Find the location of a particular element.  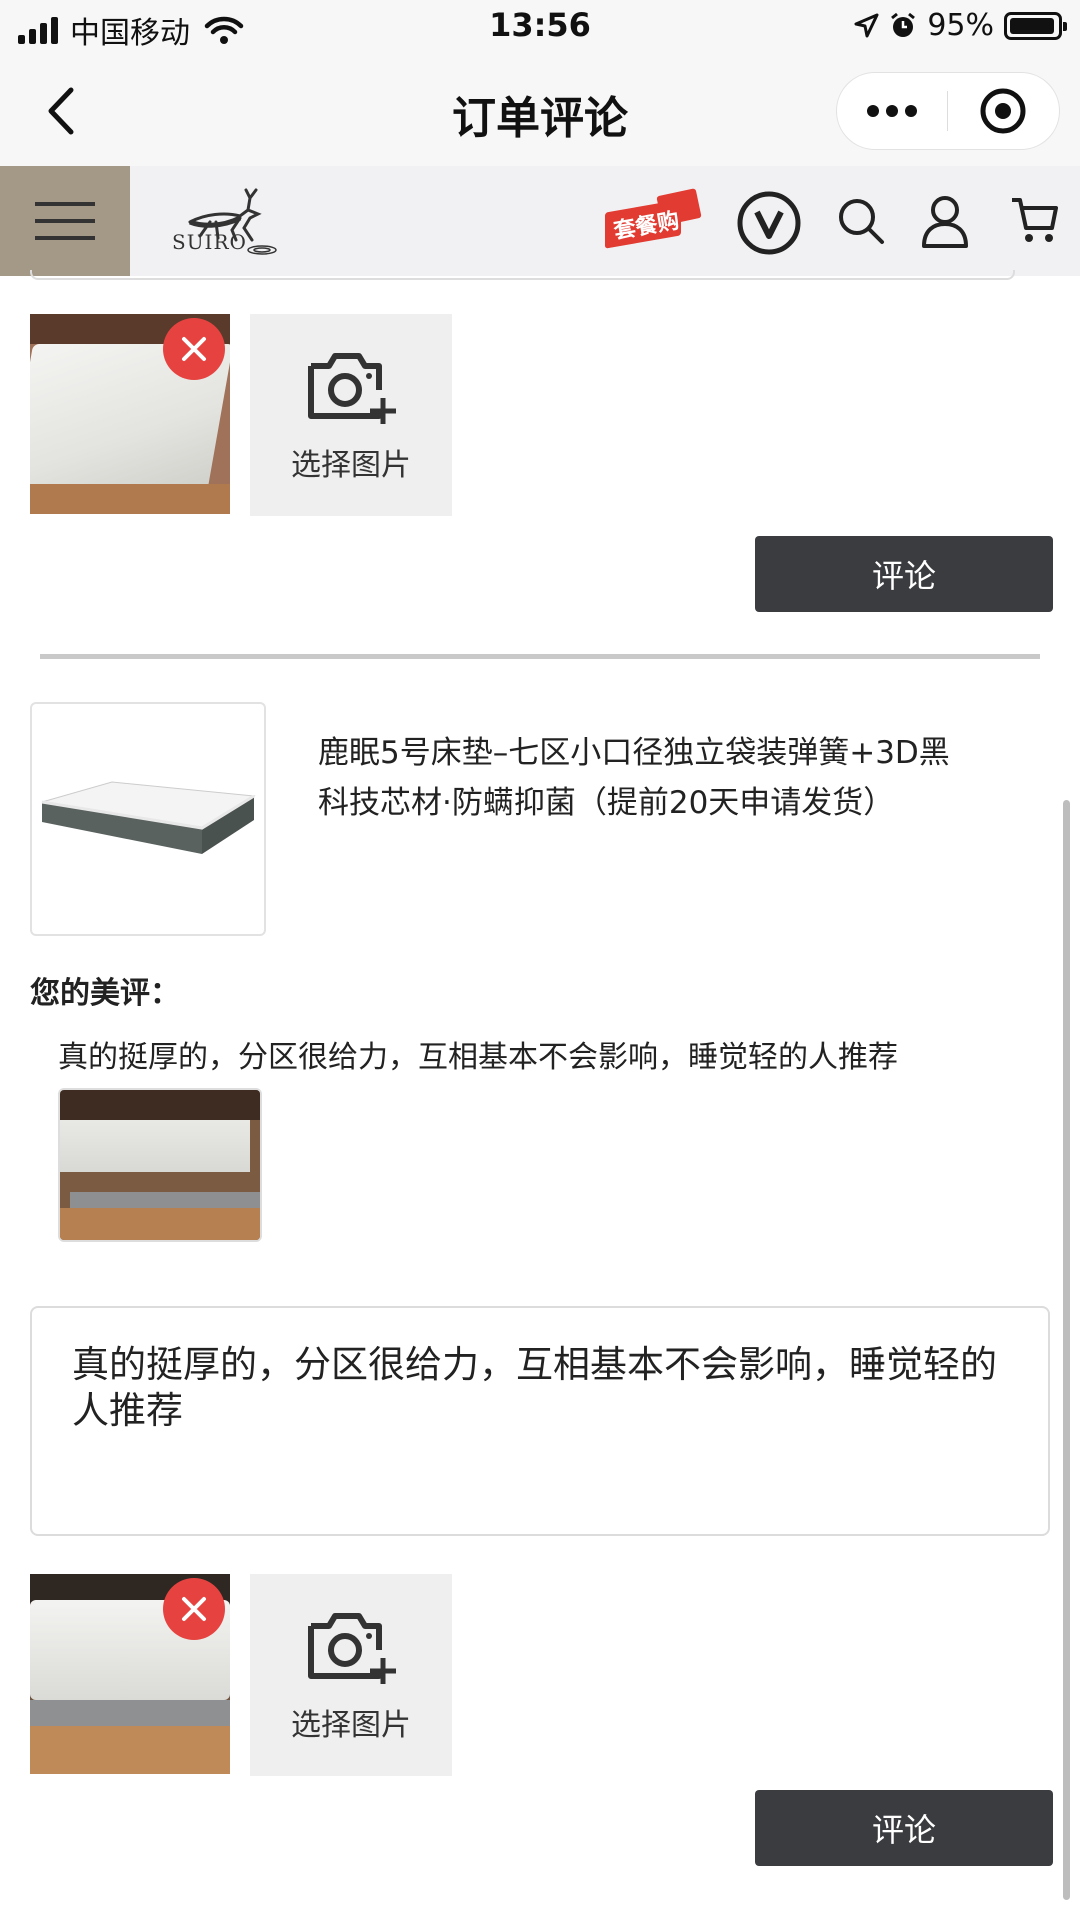

mini-program-capsule is located at coordinates (948, 111).